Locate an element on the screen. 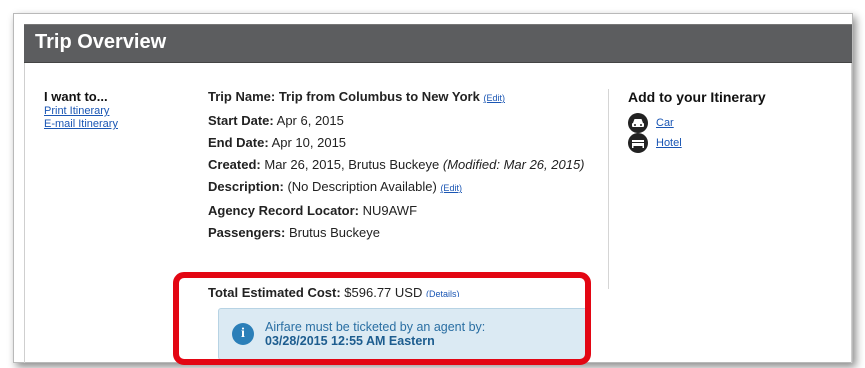  created-value: Mar 26, 2015, Brutus Buckeye is located at coordinates (352, 164).